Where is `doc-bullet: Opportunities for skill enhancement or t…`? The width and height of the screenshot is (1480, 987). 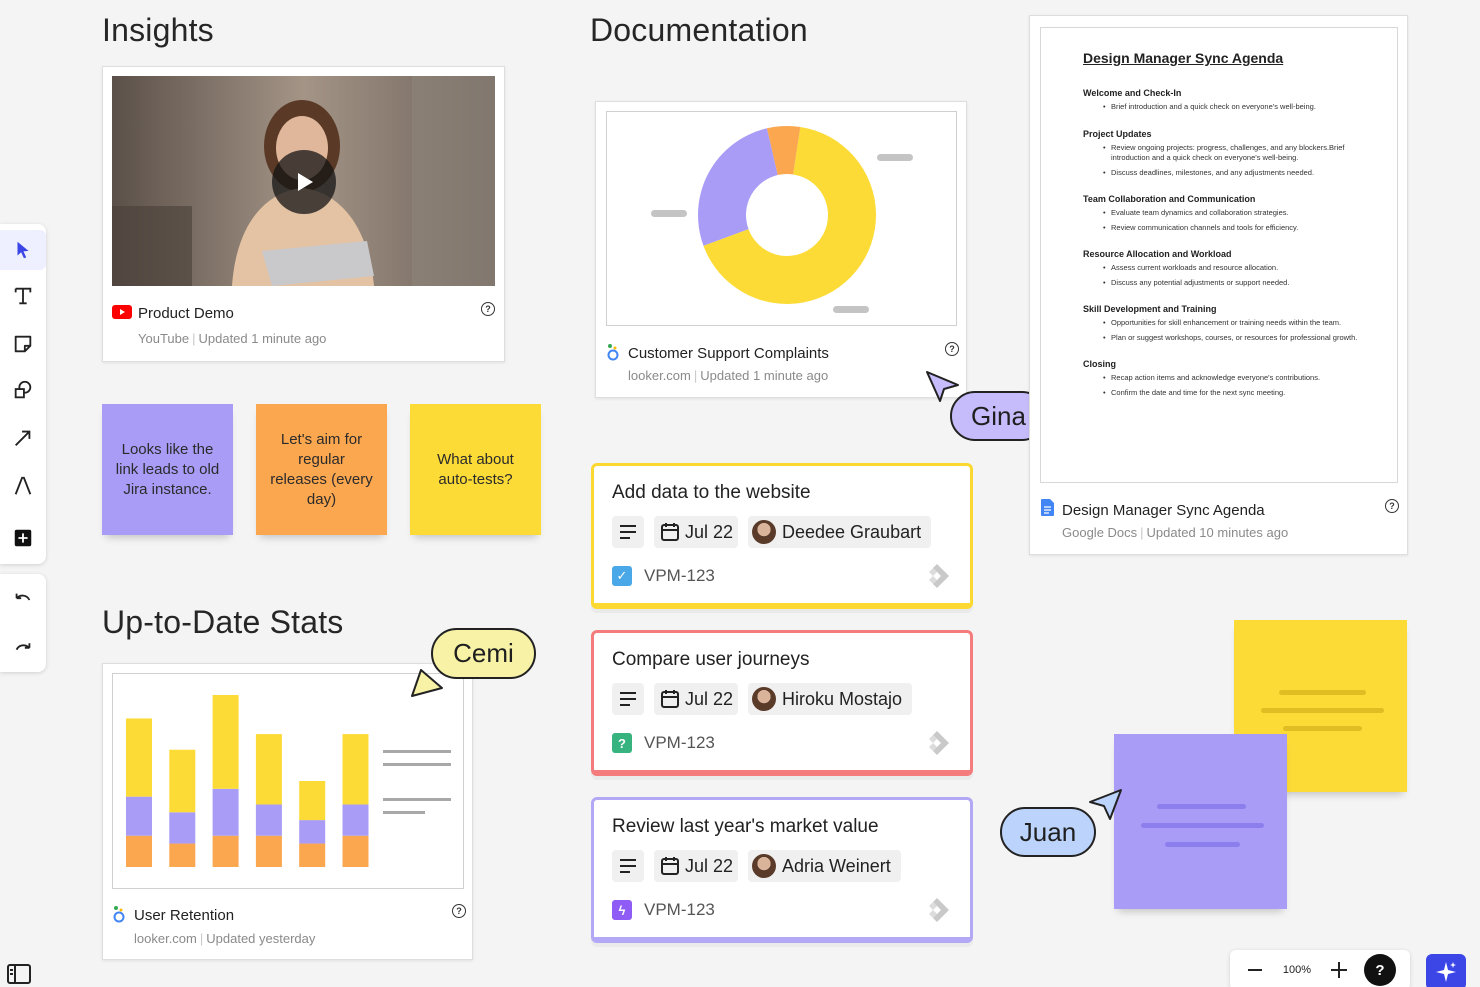 doc-bullet: Opportunities for skill enhancement or t… is located at coordinates (1240, 323).